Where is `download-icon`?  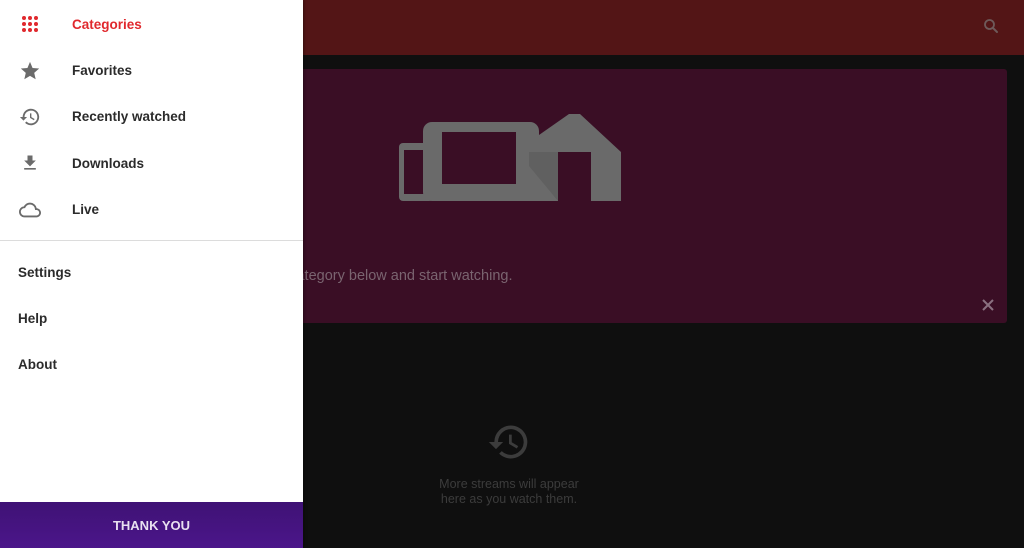
download-icon is located at coordinates (30, 163).